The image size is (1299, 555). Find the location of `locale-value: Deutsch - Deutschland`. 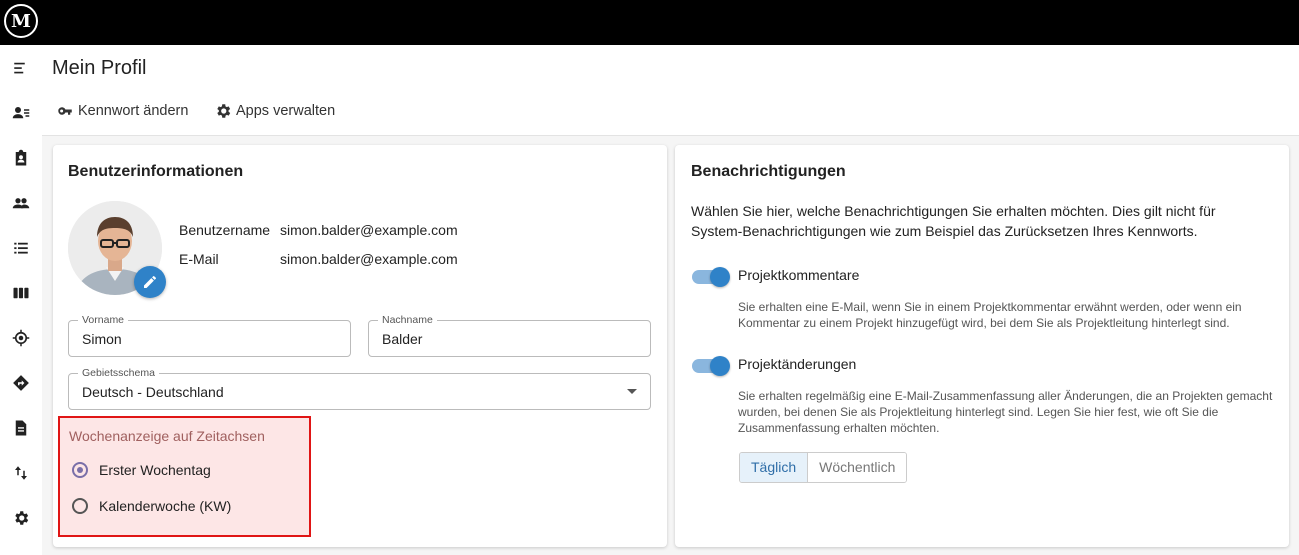

locale-value: Deutsch - Deutschland is located at coordinates (153, 392).